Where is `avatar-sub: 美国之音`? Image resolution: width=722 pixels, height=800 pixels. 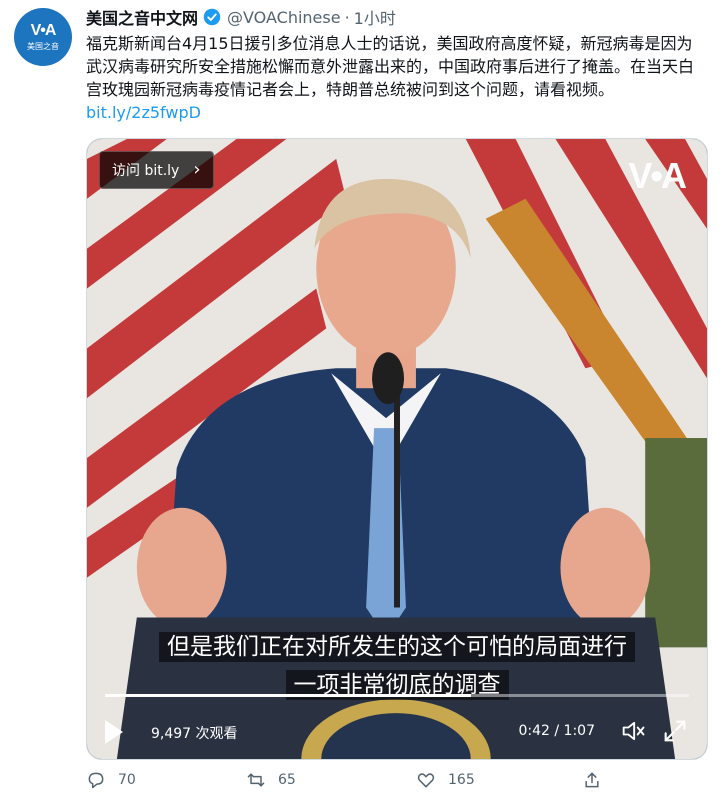 avatar-sub: 美国之音 is located at coordinates (43, 46).